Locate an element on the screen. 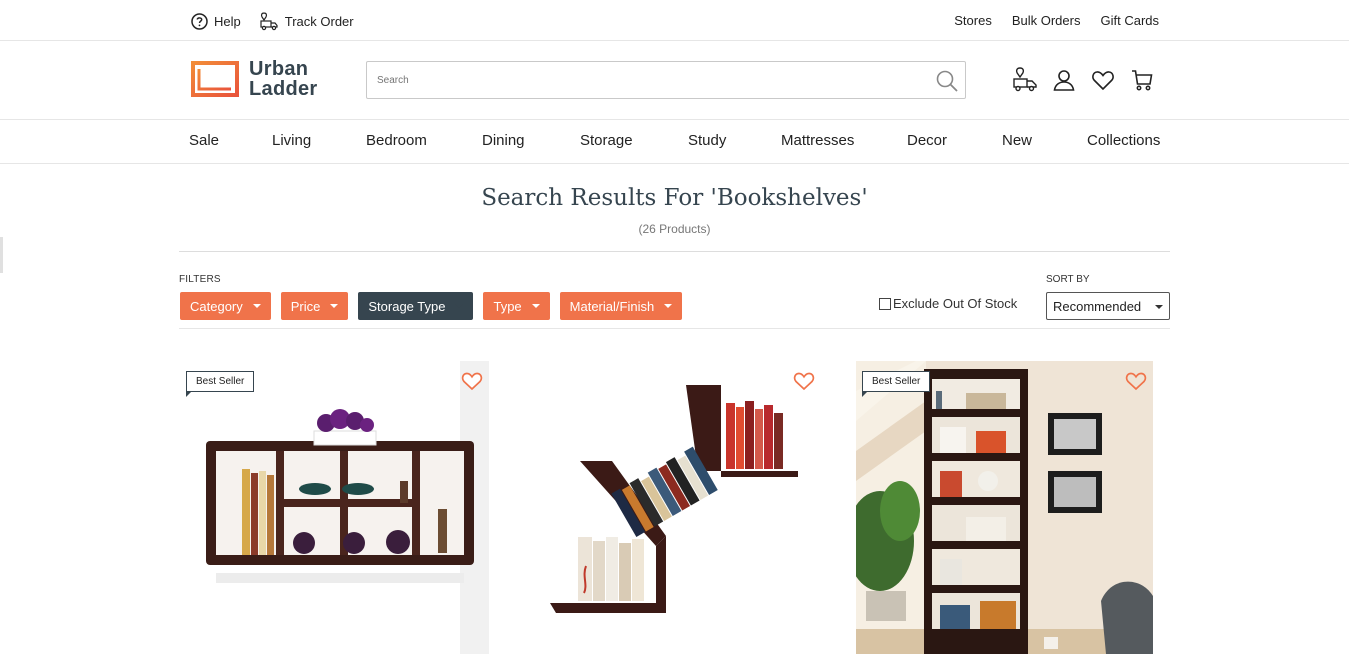 Image resolution: width=1366 pixels, height=654 pixels. top-left-links: Help Track Order is located at coordinates (281, 21).